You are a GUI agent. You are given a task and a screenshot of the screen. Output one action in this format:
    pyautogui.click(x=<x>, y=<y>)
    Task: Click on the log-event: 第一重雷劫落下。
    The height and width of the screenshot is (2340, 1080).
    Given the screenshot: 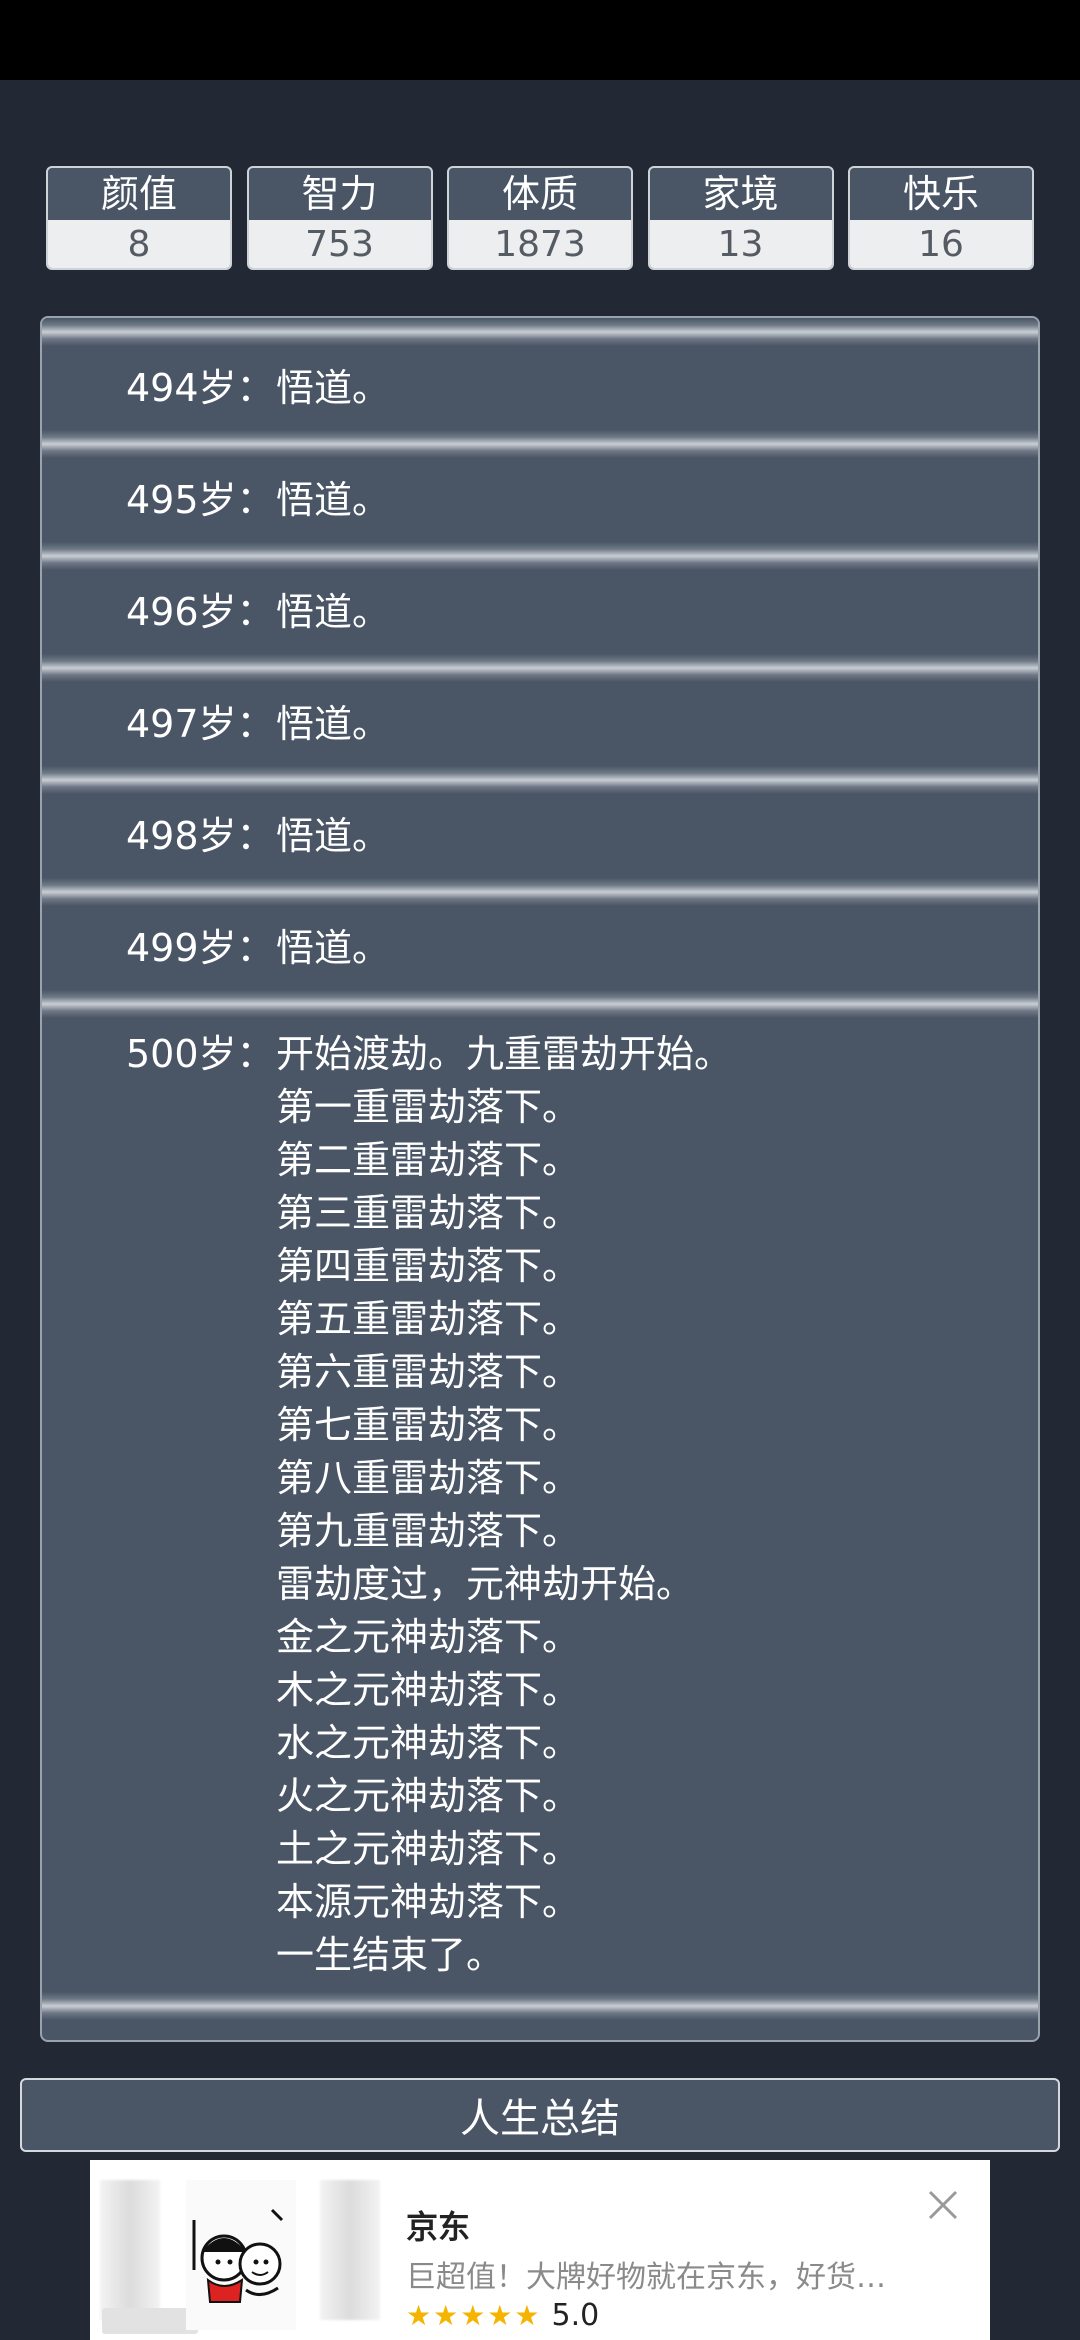 What is the action you would take?
    pyautogui.click(x=428, y=1107)
    